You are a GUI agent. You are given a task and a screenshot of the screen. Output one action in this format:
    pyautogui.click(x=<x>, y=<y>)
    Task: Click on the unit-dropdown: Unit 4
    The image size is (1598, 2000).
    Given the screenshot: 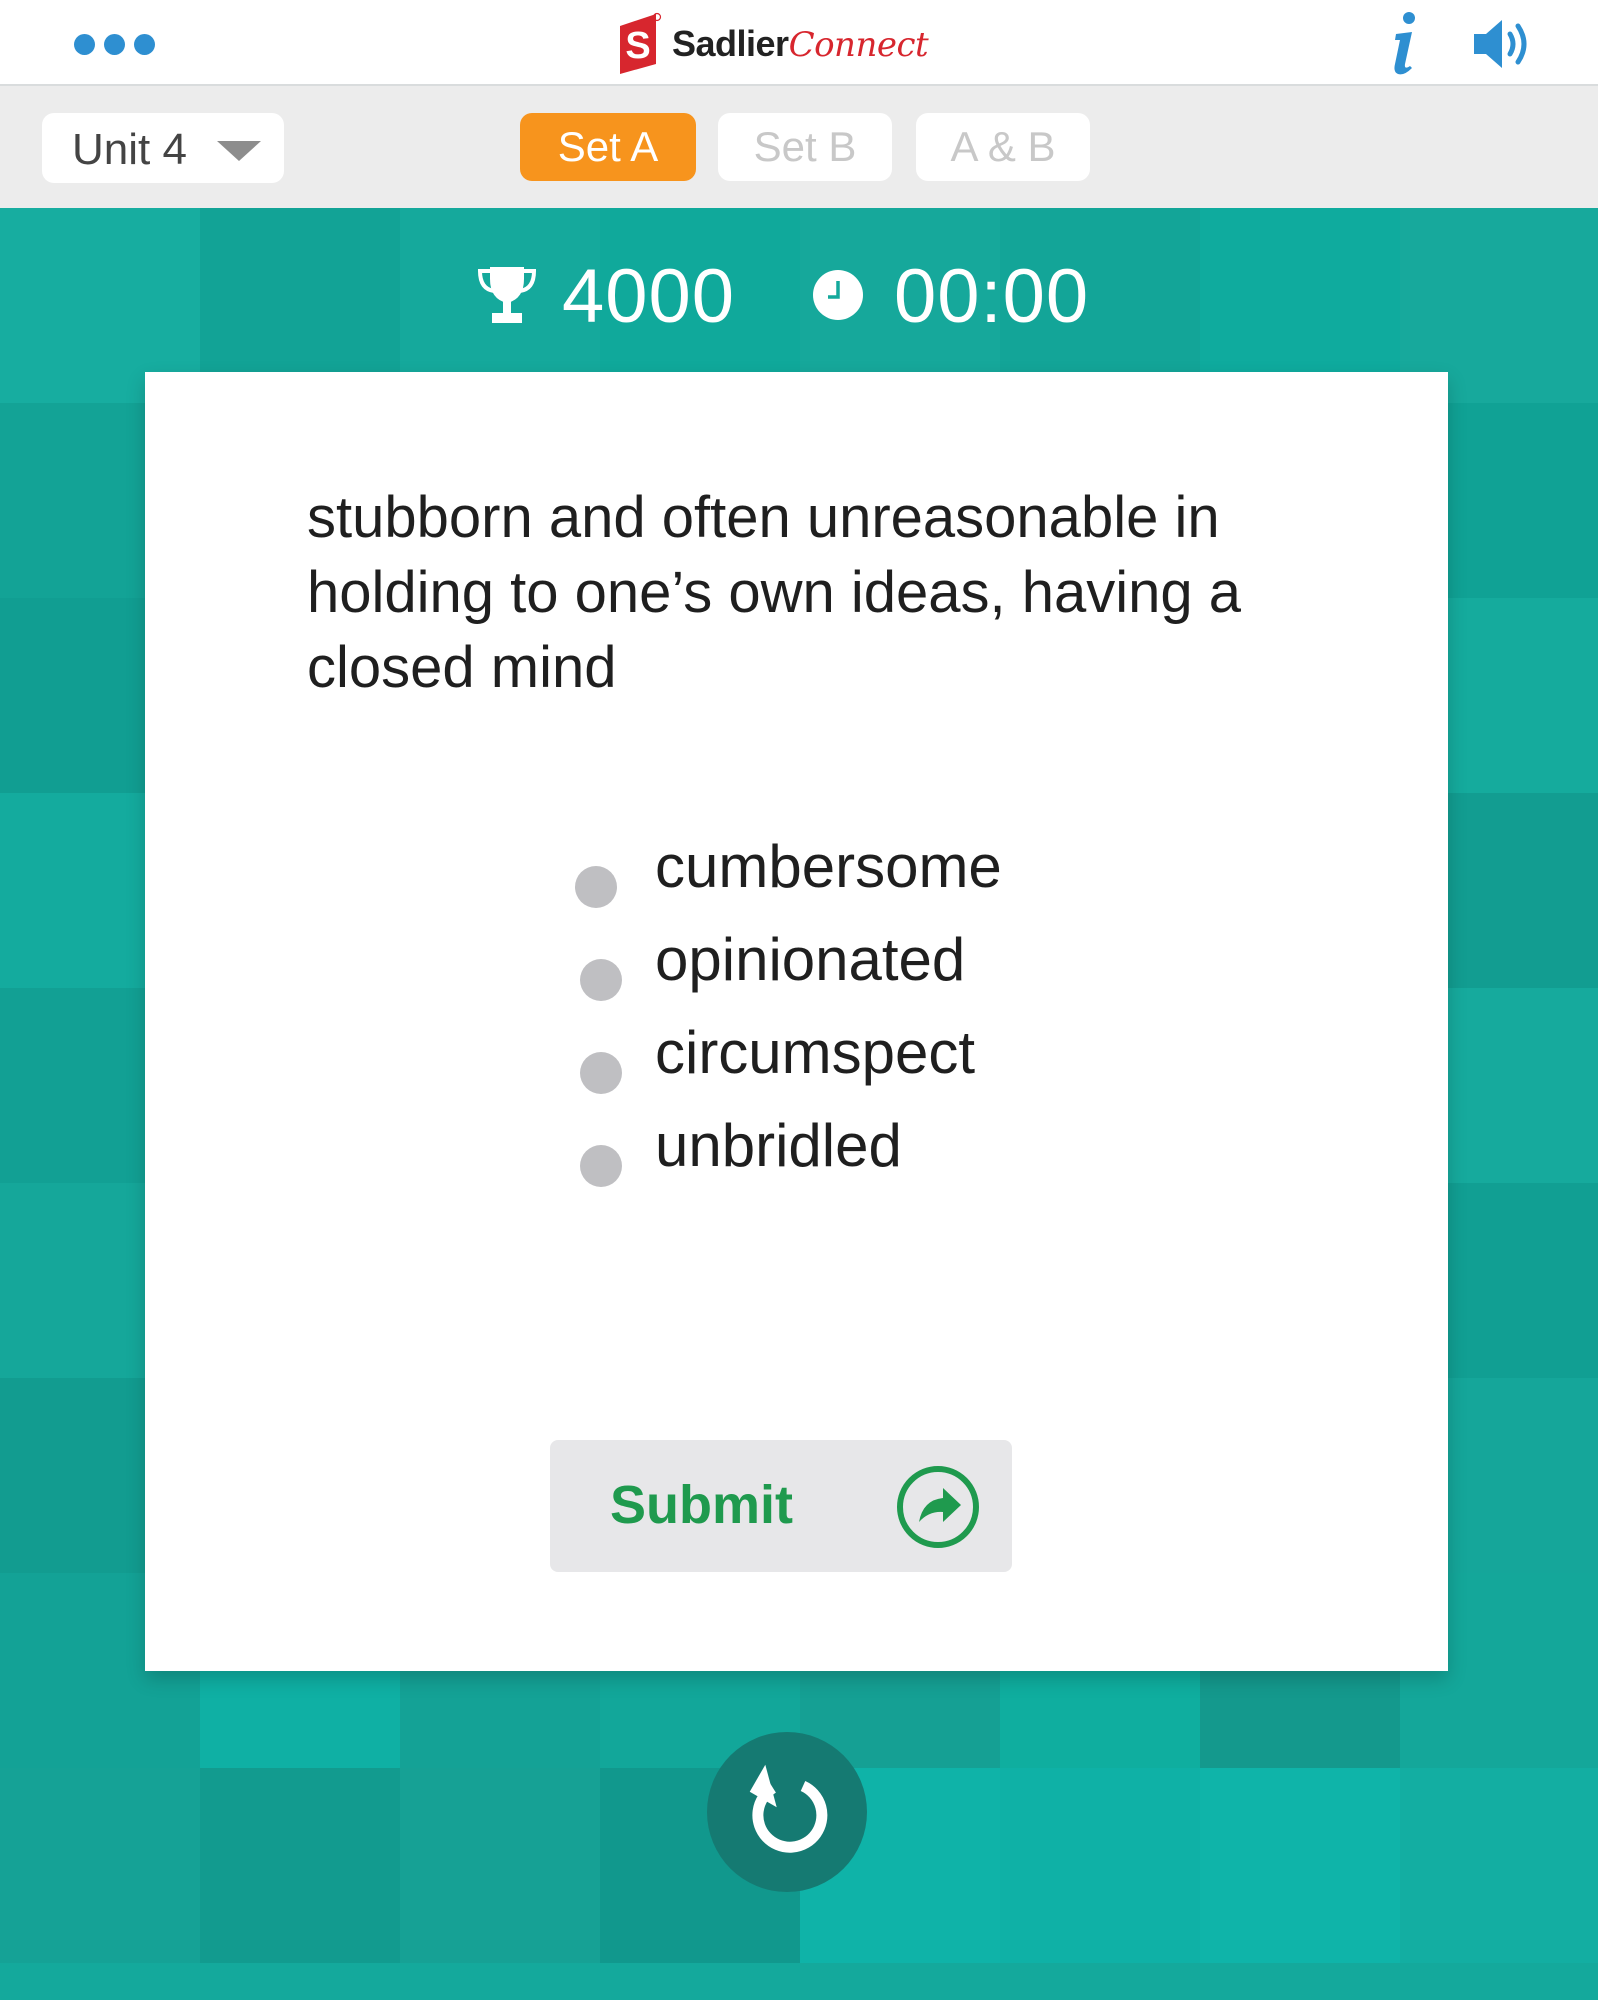 What is the action you would take?
    pyautogui.click(x=163, y=148)
    